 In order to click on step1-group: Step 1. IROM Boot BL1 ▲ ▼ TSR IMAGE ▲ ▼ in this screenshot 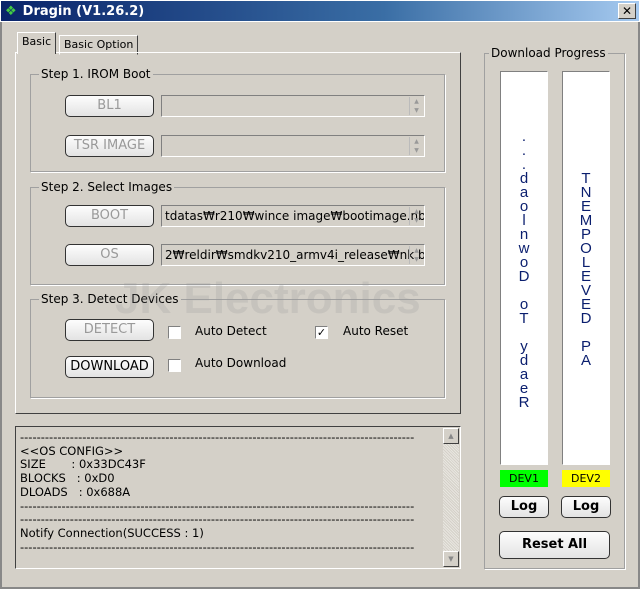, I will do `click(237, 119)`.